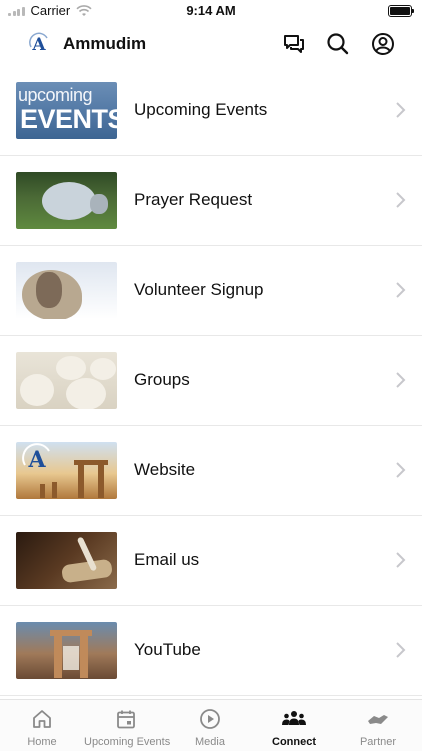  What do you see at coordinates (42, 742) in the screenshot?
I see `tab-label: Home` at bounding box center [42, 742].